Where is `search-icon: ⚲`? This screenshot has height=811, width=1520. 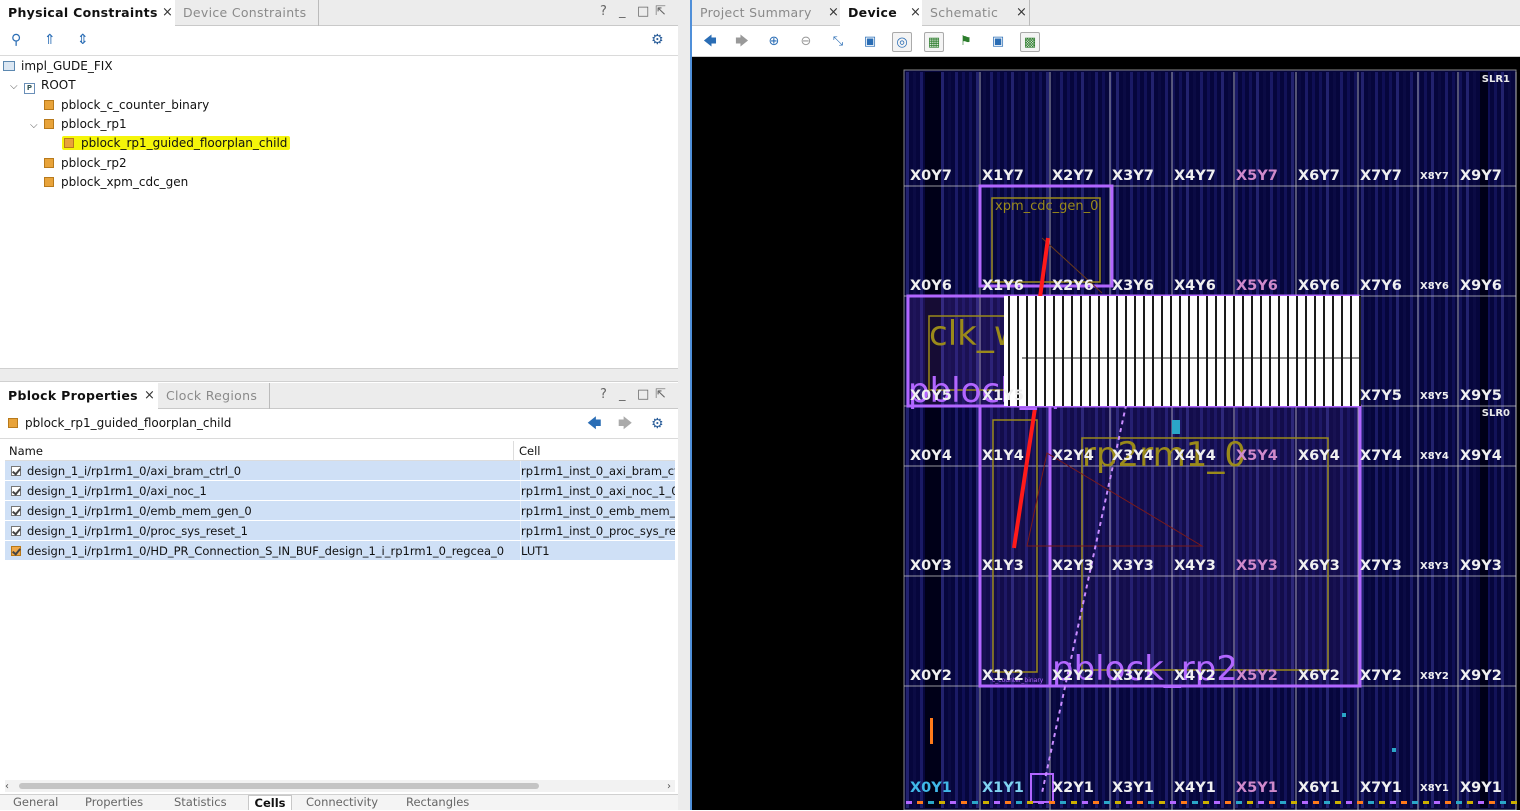 search-icon: ⚲ is located at coordinates (16, 40).